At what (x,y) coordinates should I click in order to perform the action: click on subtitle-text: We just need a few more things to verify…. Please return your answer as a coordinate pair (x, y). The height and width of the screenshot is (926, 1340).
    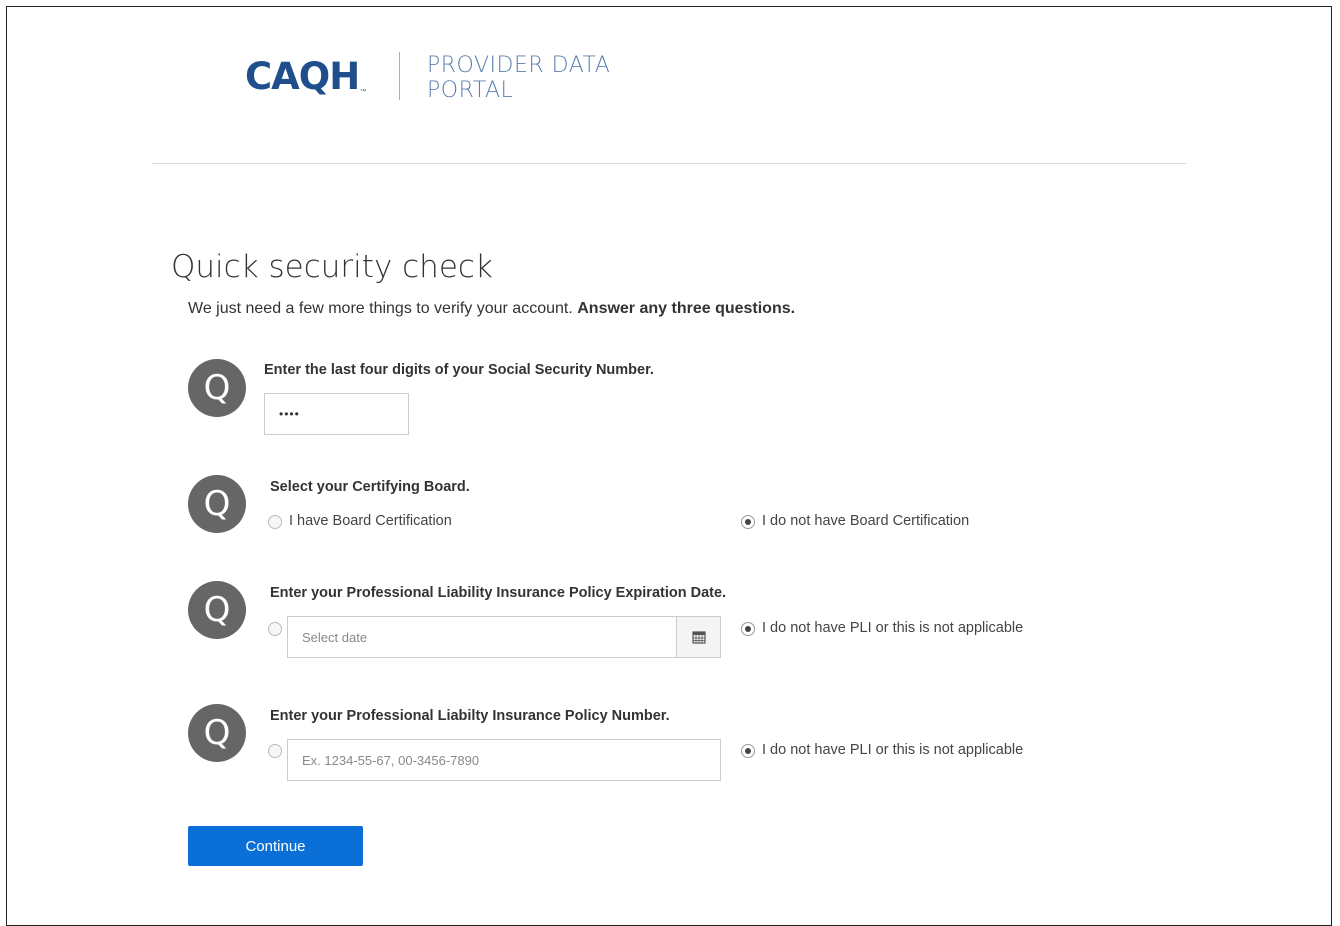
    Looking at the image, I should click on (380, 308).